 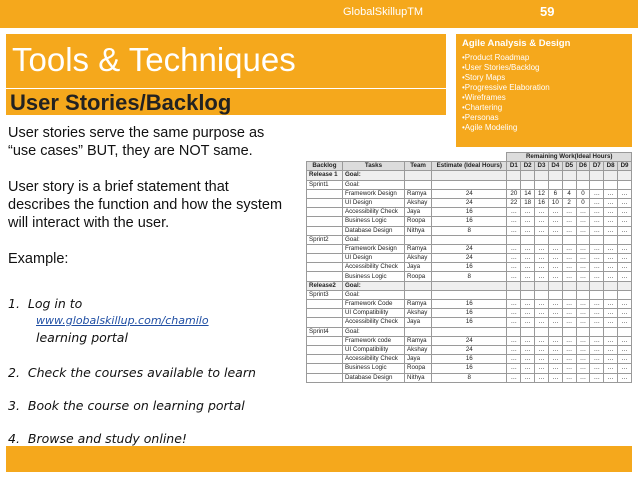 What do you see at coordinates (569, 166) in the screenshot?
I see `column-header: D5` at bounding box center [569, 166].